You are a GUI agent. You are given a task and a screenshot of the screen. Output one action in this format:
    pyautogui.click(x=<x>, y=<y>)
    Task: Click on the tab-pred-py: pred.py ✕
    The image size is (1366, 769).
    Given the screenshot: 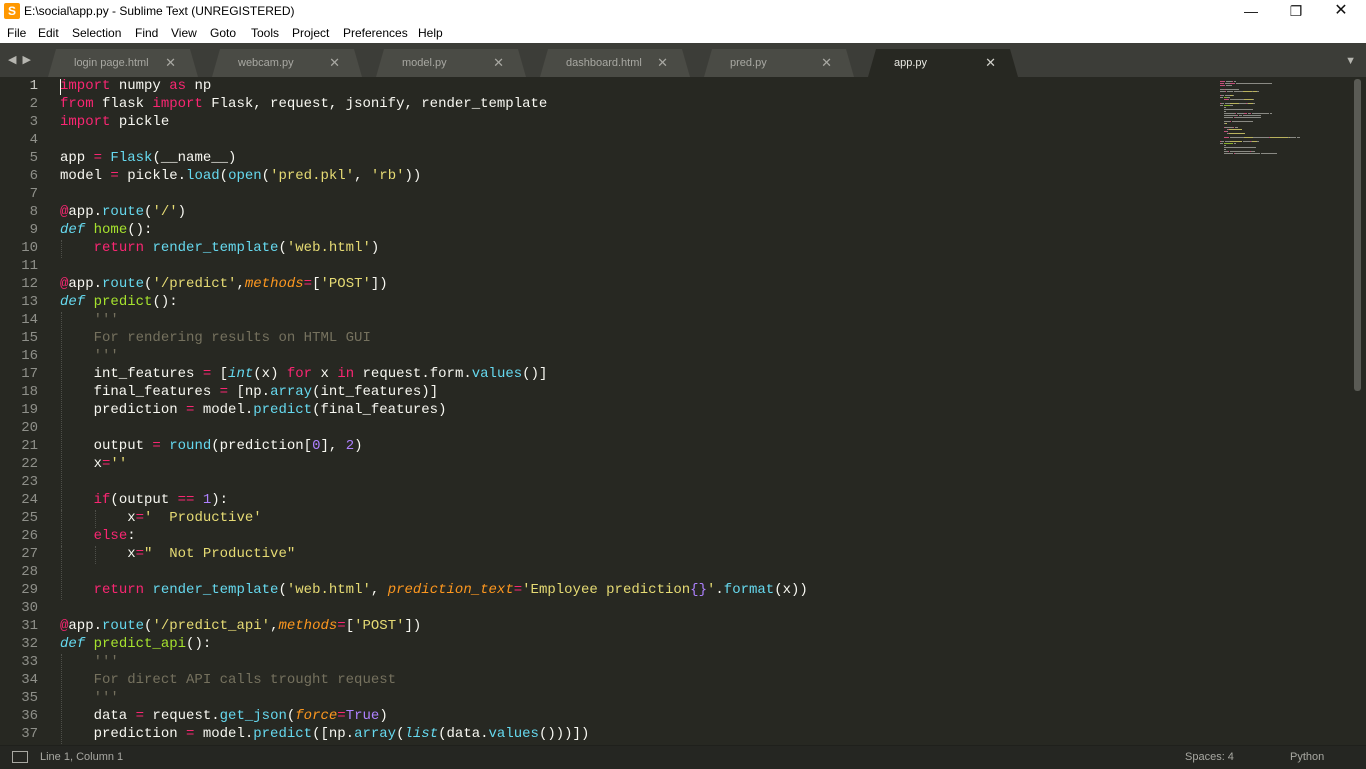 What is the action you would take?
    pyautogui.click(x=779, y=63)
    